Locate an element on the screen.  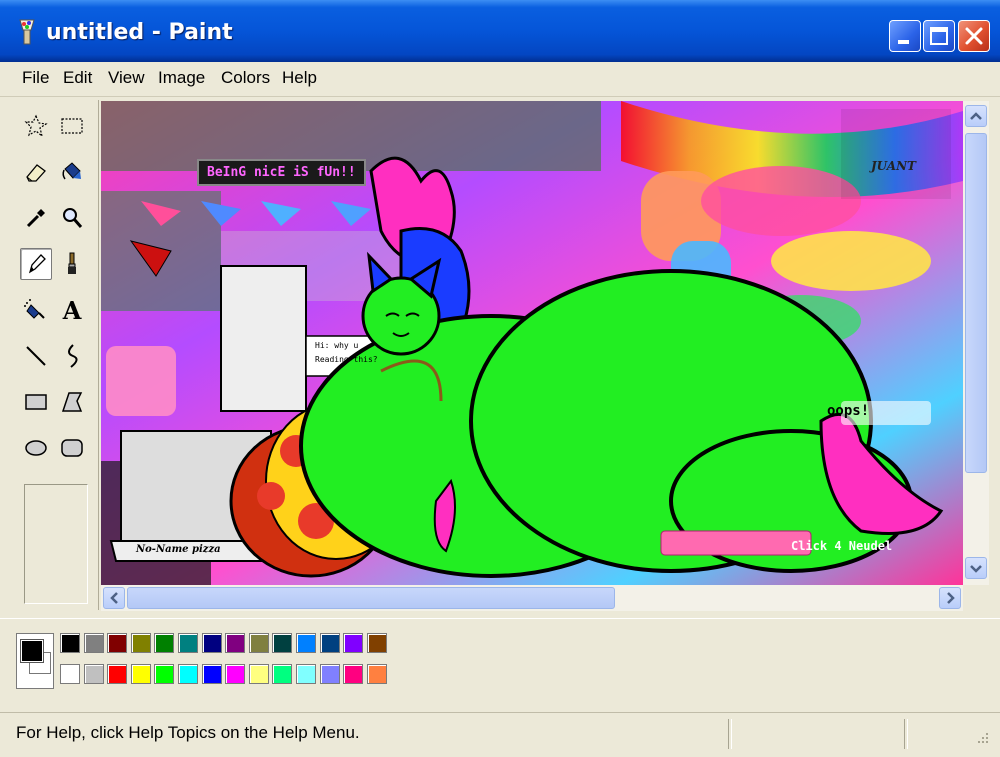
minimize-button is located at coordinates (905, 36).